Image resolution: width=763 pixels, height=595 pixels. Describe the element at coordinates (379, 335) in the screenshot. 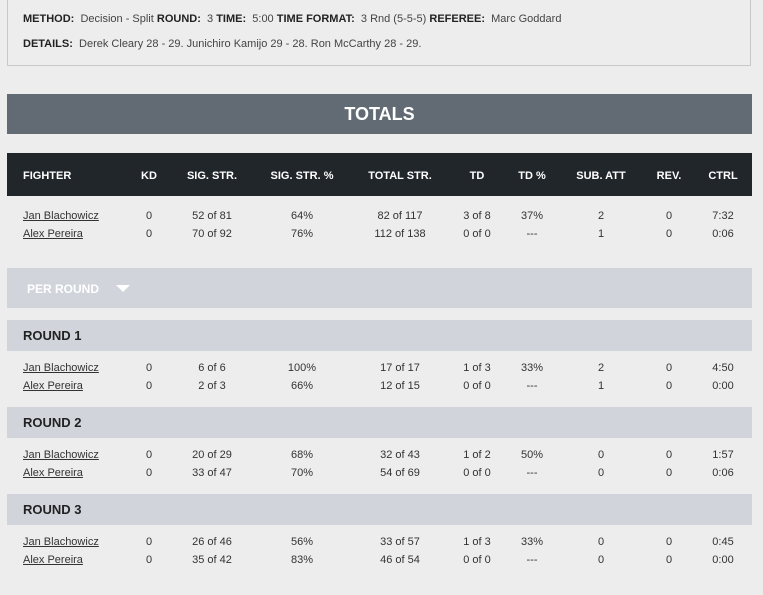

I see `round-1-header: ROUND 1` at that location.